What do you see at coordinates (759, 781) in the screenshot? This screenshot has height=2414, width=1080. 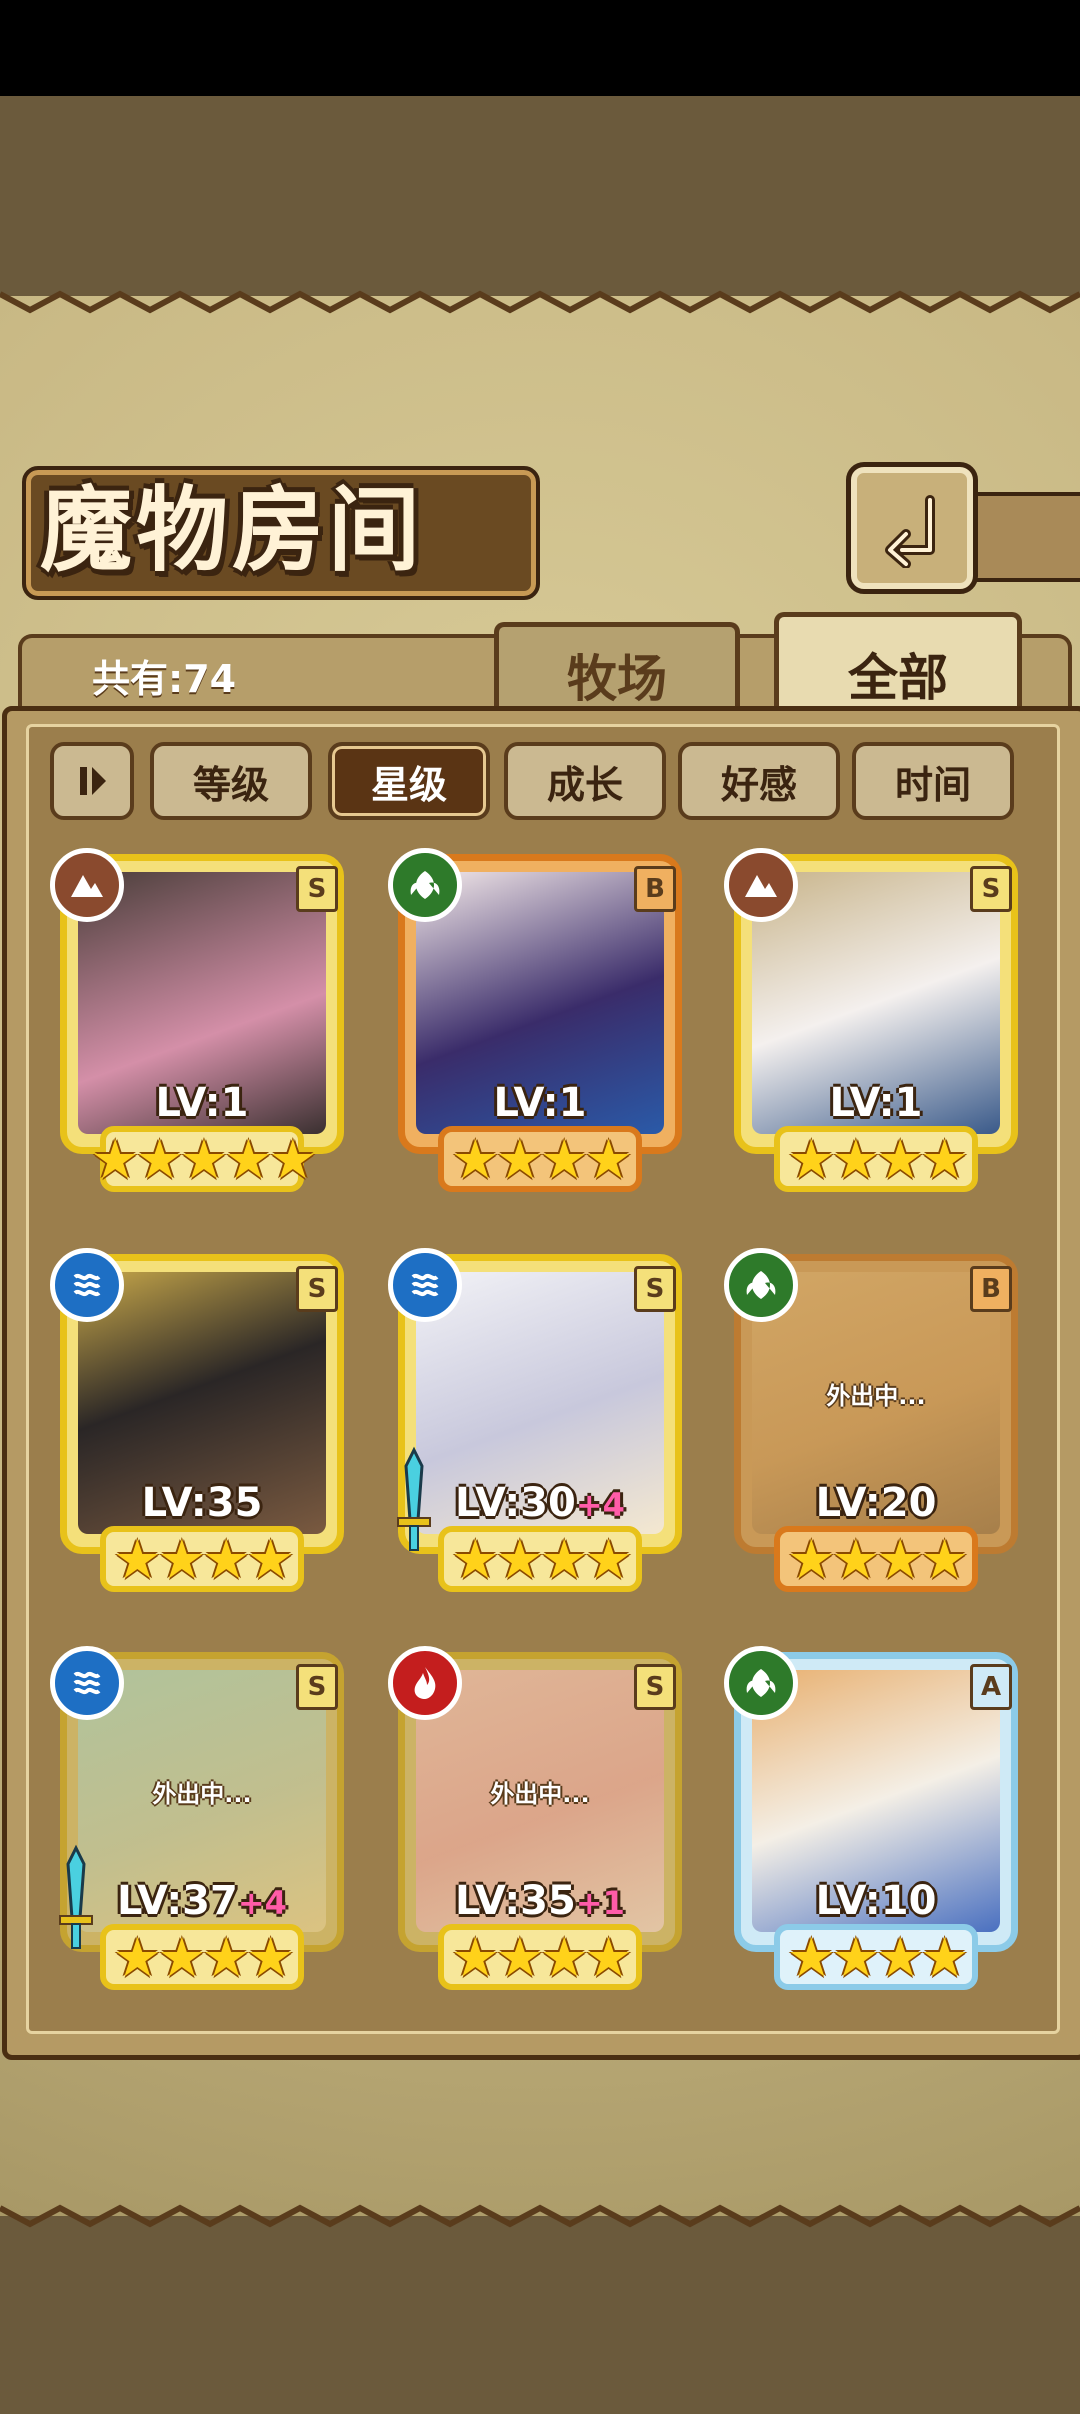 I see `sort-affection-button: 好感` at bounding box center [759, 781].